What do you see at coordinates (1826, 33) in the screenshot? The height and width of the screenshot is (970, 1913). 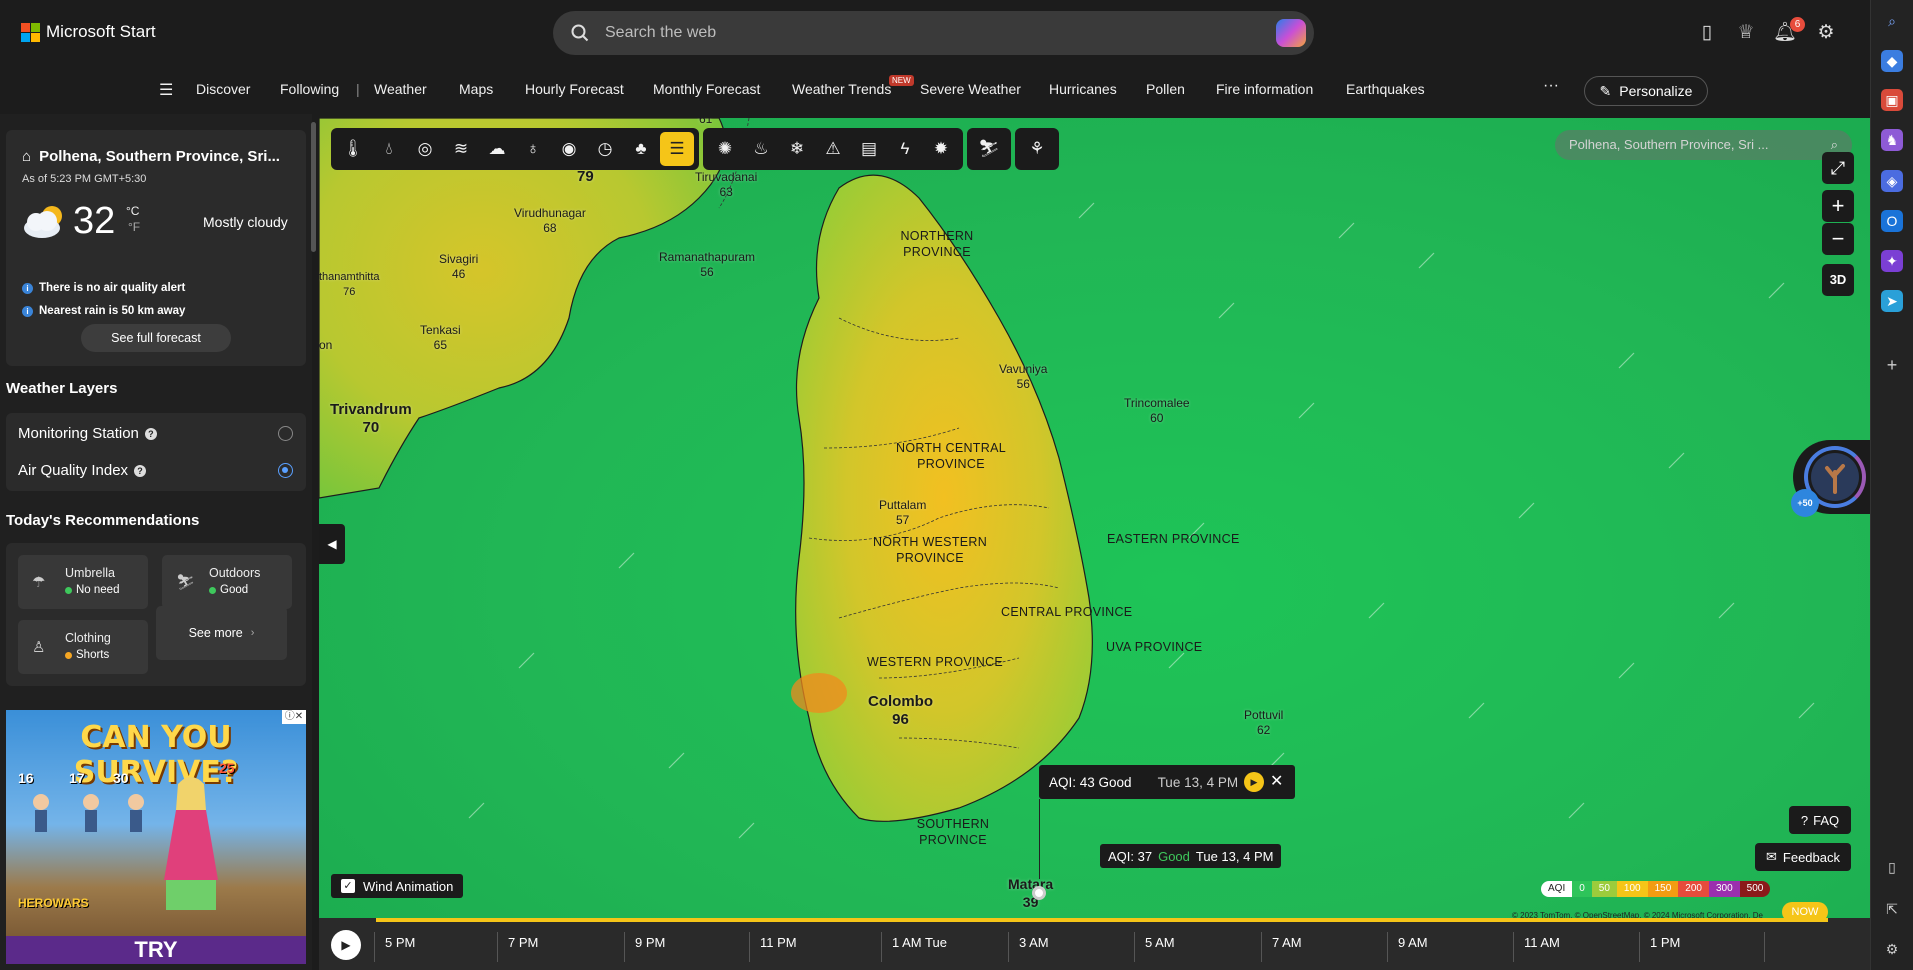 I see `settings-gear-icon: ⚙` at bounding box center [1826, 33].